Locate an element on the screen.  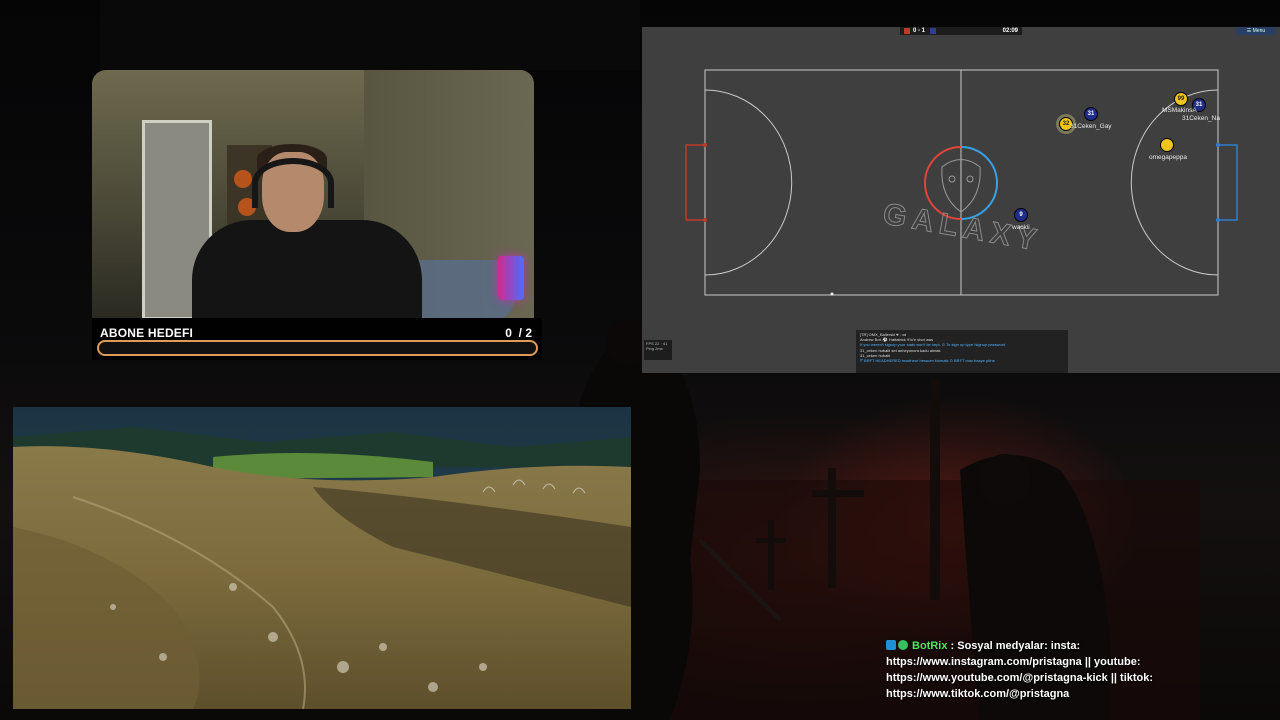
webcam-feed is located at coordinates (313, 194).